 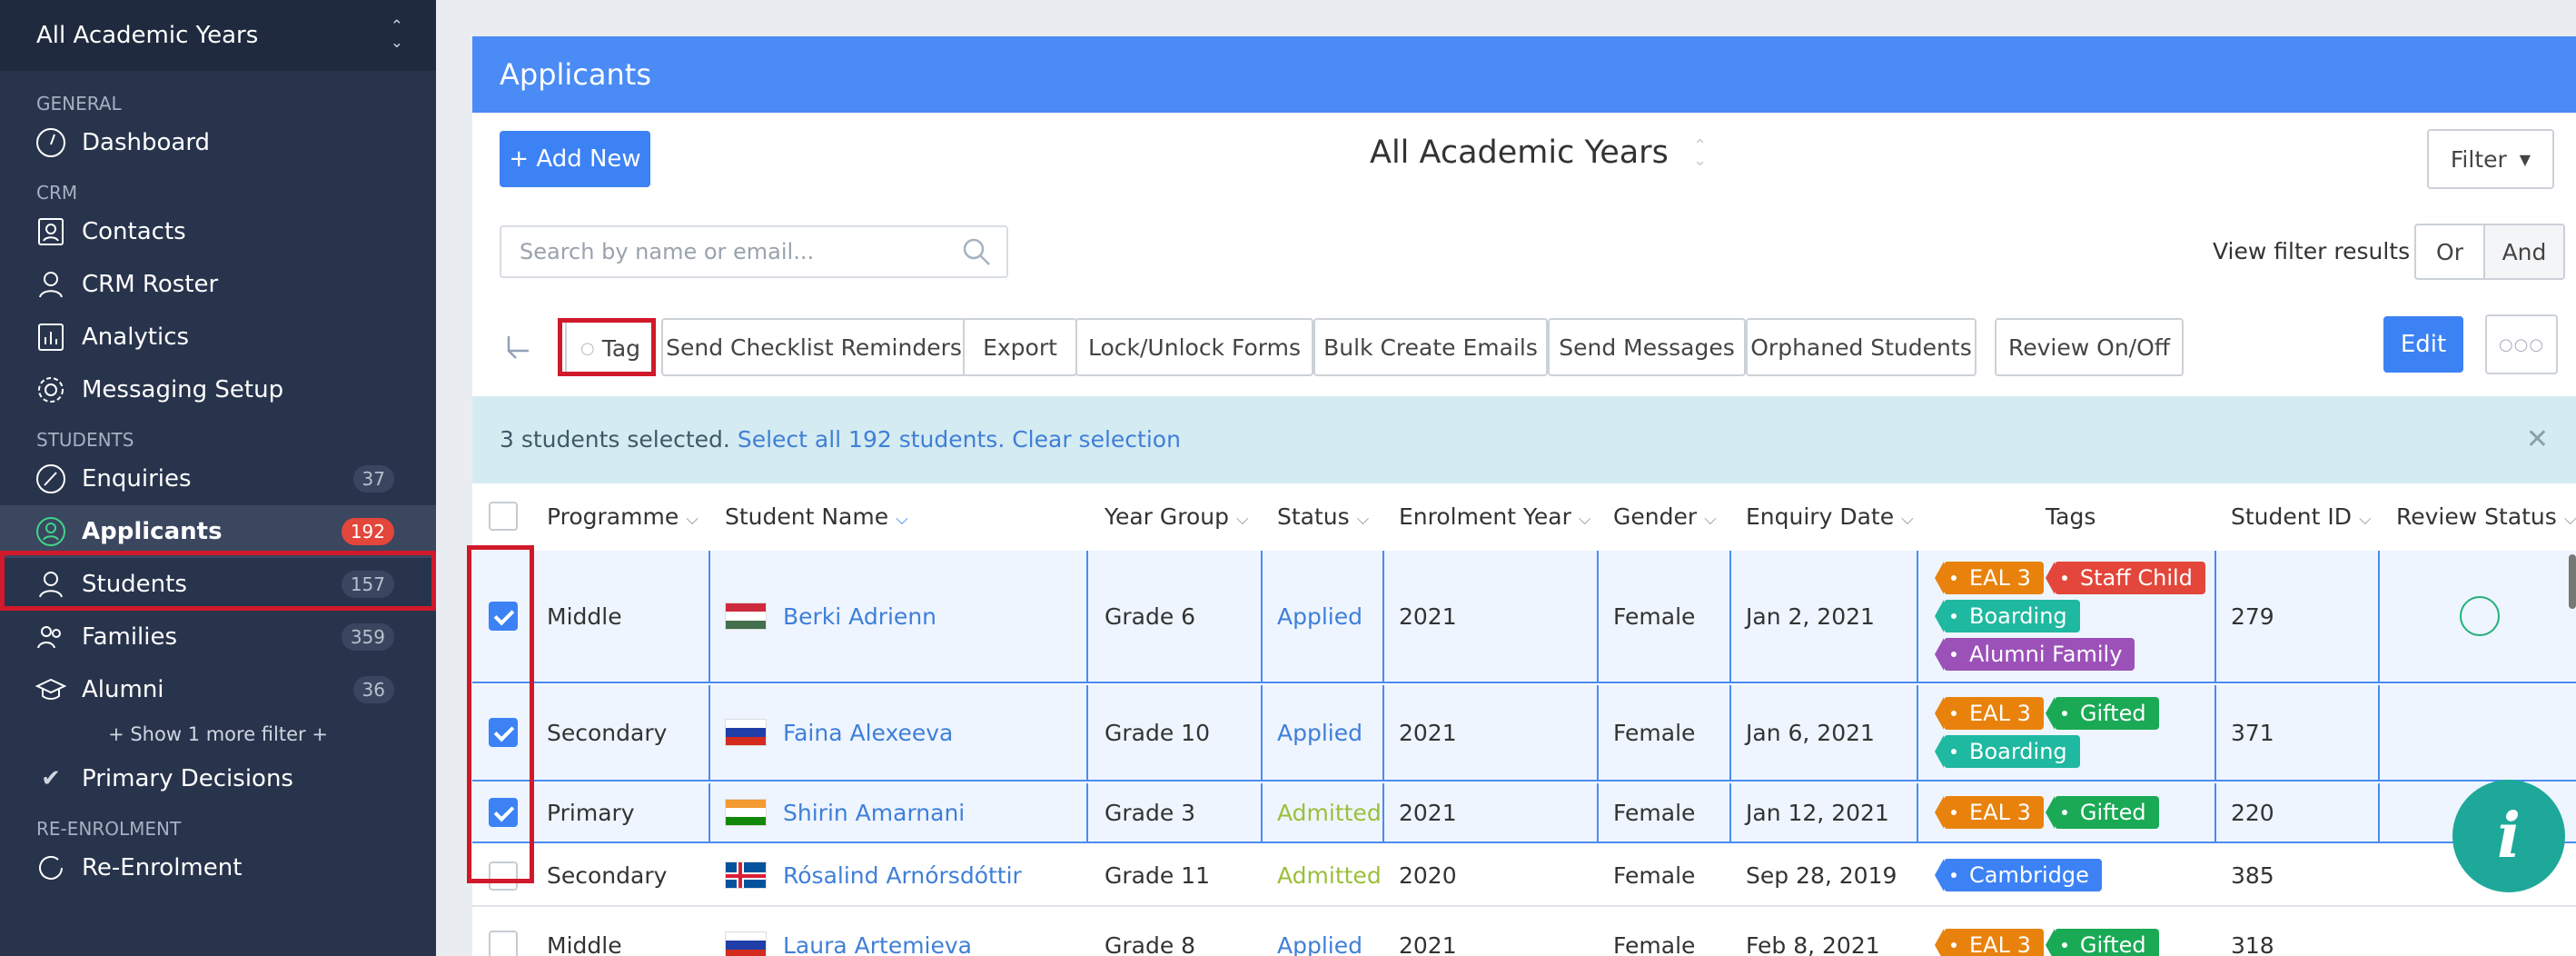 I want to click on sidebar-item-analytics: Analytics, so click(x=218, y=337).